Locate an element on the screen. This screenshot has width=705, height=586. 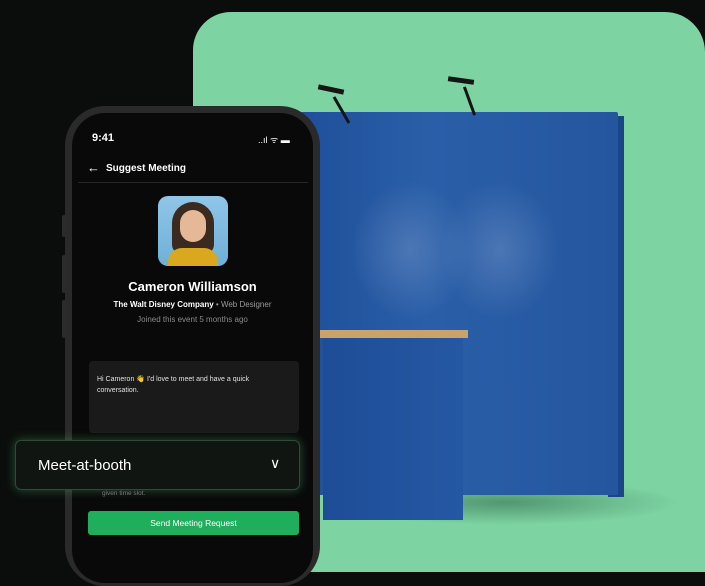
spotlight-glow is located at coordinates (500, 250).